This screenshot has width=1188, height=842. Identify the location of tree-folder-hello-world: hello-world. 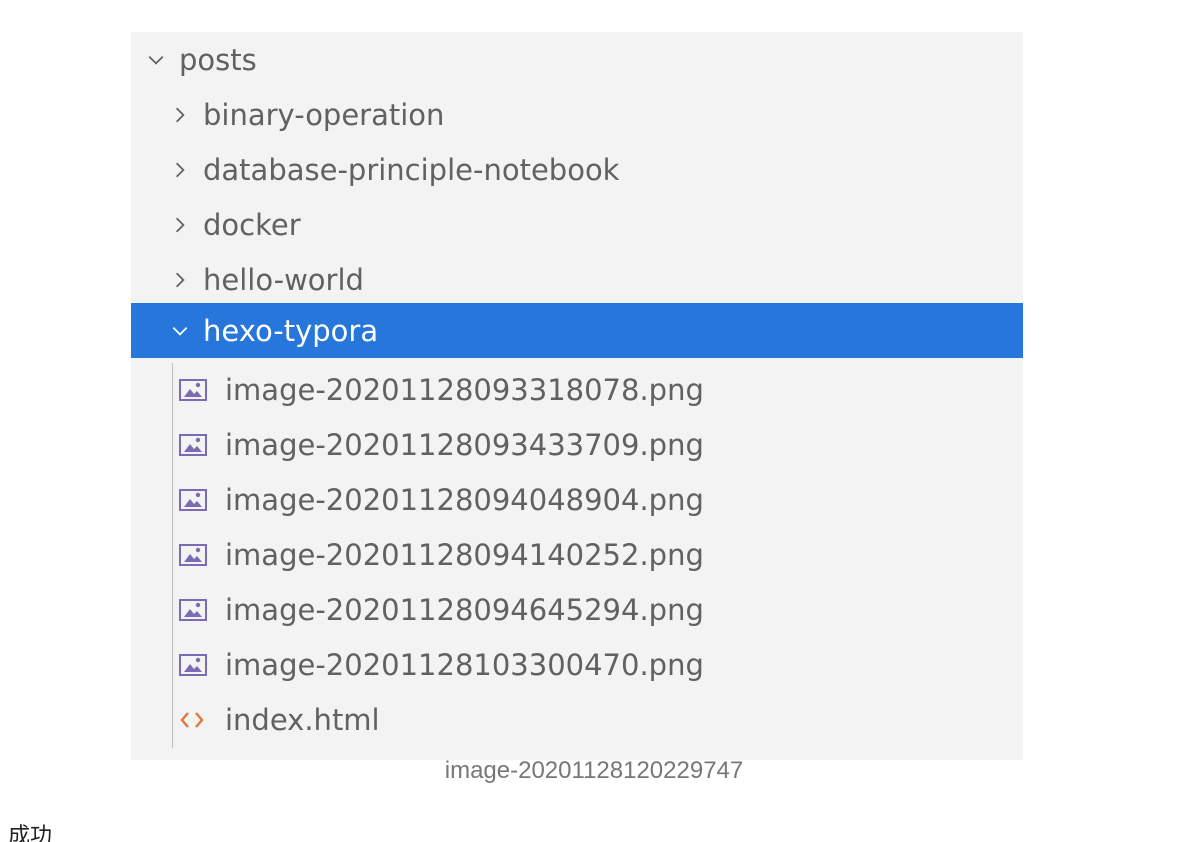
(577, 279).